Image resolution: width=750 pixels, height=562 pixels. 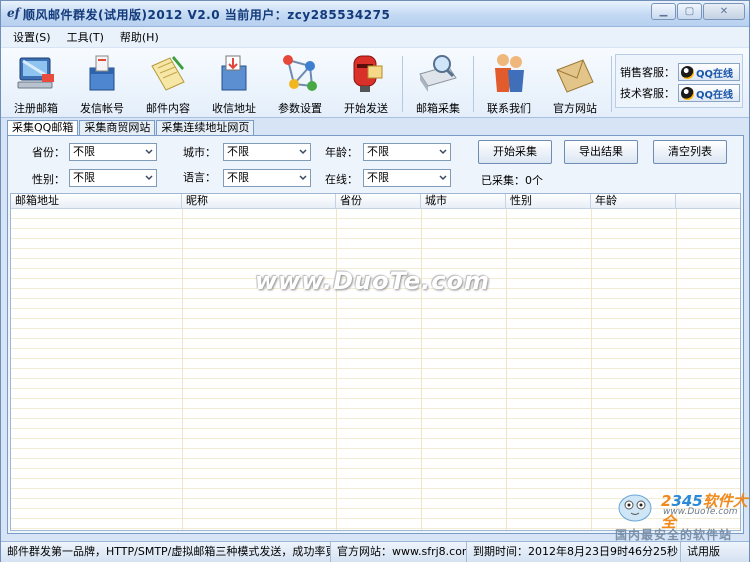 I want to click on official-site-button: 官方网站, so click(x=575, y=83).